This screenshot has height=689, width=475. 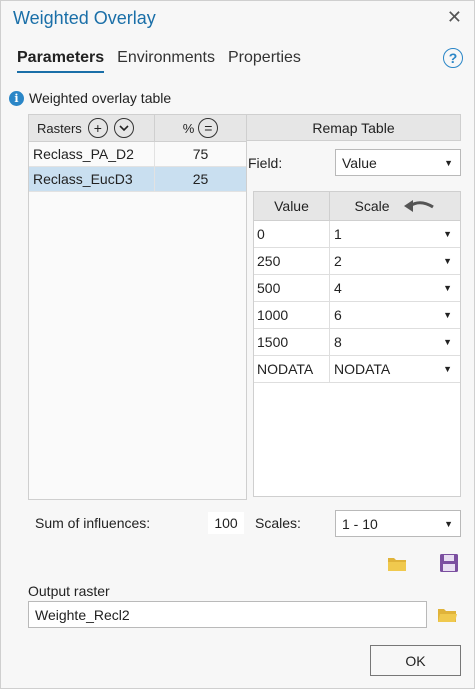 I want to click on scale-value: 1, so click(x=338, y=234).